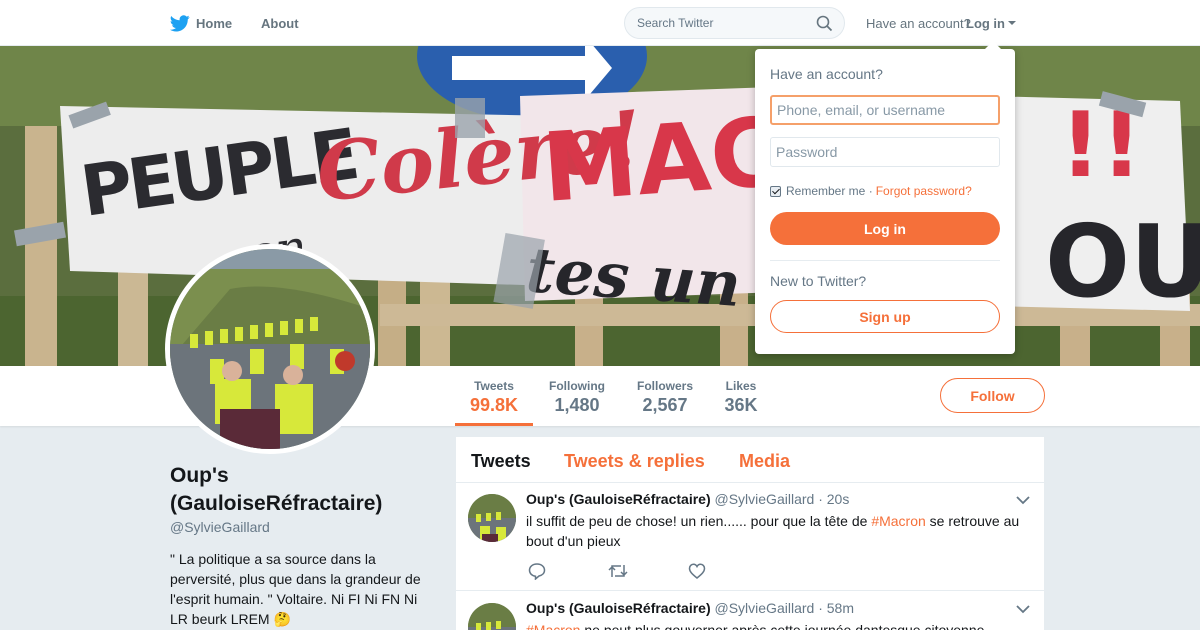 This screenshot has width=1200, height=630. I want to click on tweet-time: 20s, so click(838, 499).